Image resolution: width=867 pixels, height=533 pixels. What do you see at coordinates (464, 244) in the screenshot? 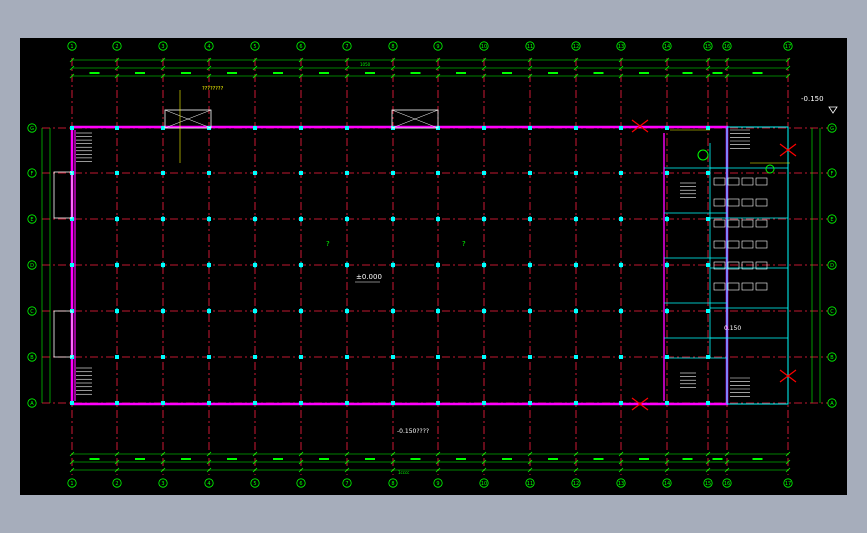
I see `room-label-2: ?` at bounding box center [464, 244].